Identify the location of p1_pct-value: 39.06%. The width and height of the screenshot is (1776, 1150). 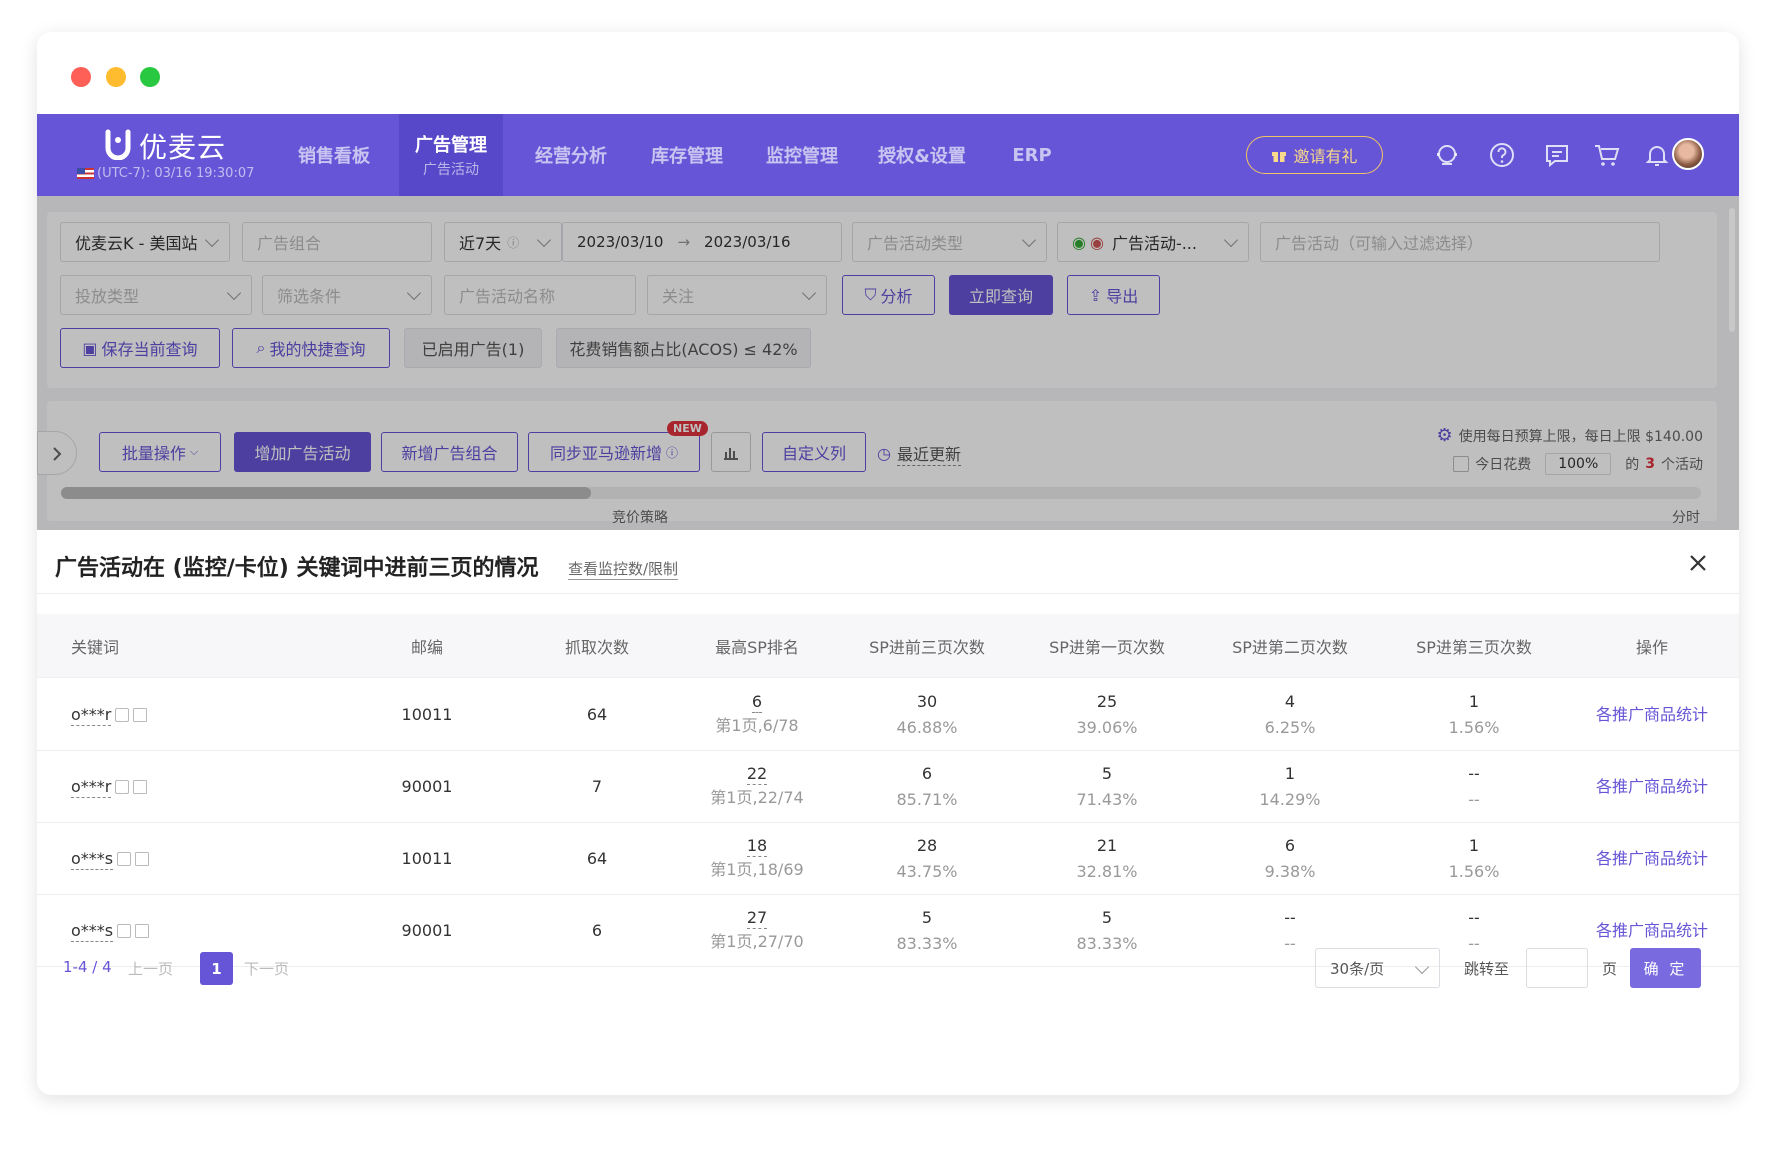
(1107, 727).